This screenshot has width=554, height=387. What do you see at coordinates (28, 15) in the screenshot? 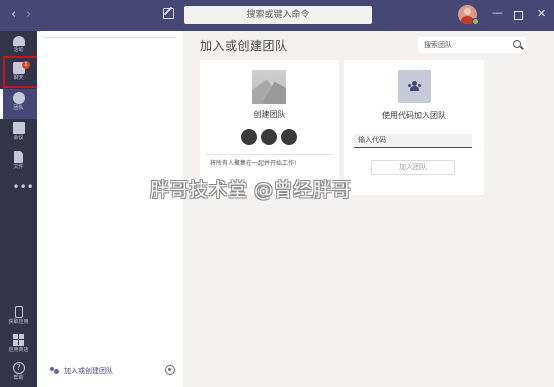
I see `forward-arrow-icon: ›` at bounding box center [28, 15].